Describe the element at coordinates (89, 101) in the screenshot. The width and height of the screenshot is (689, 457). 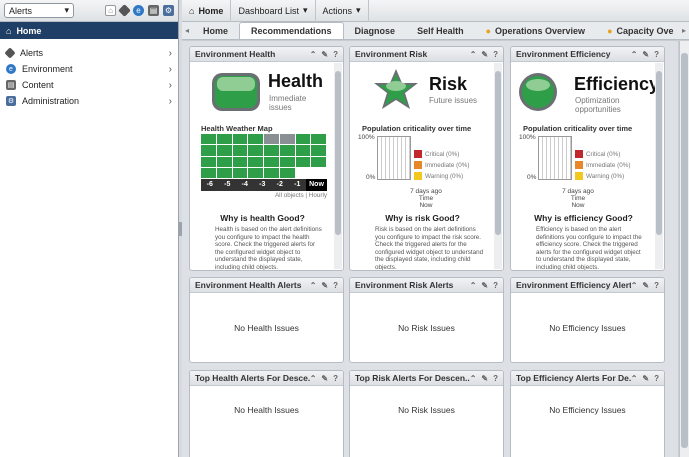
I see `nav-administration: ⚙ Administration ›` at that location.